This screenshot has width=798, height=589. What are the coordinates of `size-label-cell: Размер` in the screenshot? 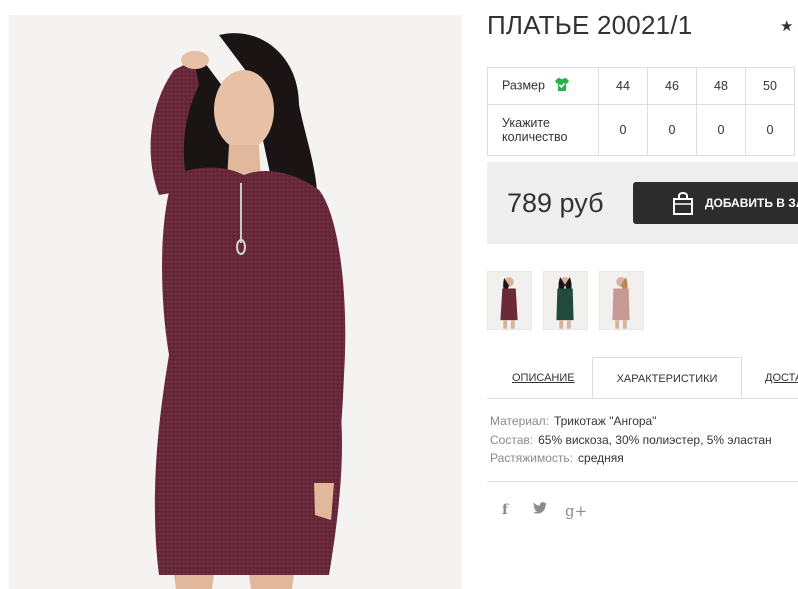 It's located at (543, 86).